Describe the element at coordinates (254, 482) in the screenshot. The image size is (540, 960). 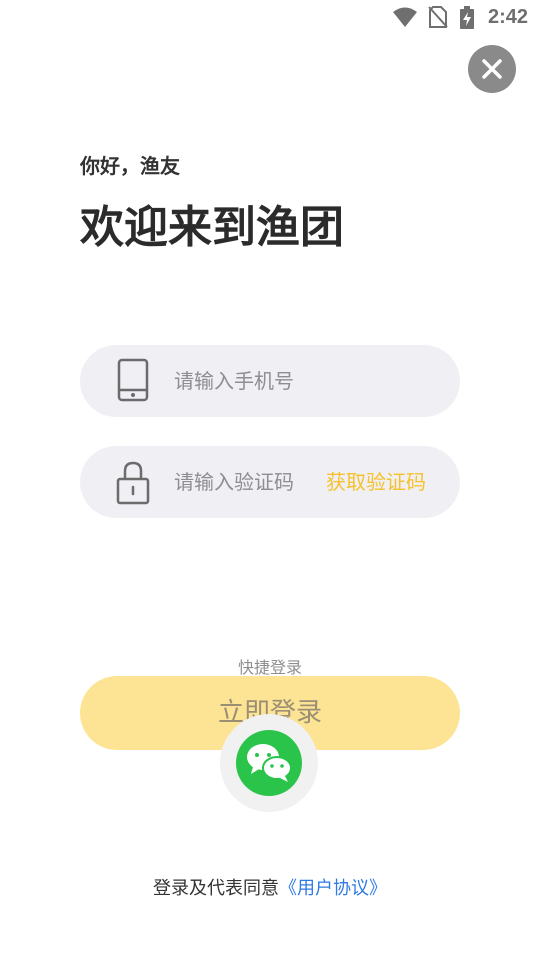
I see `code-input` at that location.